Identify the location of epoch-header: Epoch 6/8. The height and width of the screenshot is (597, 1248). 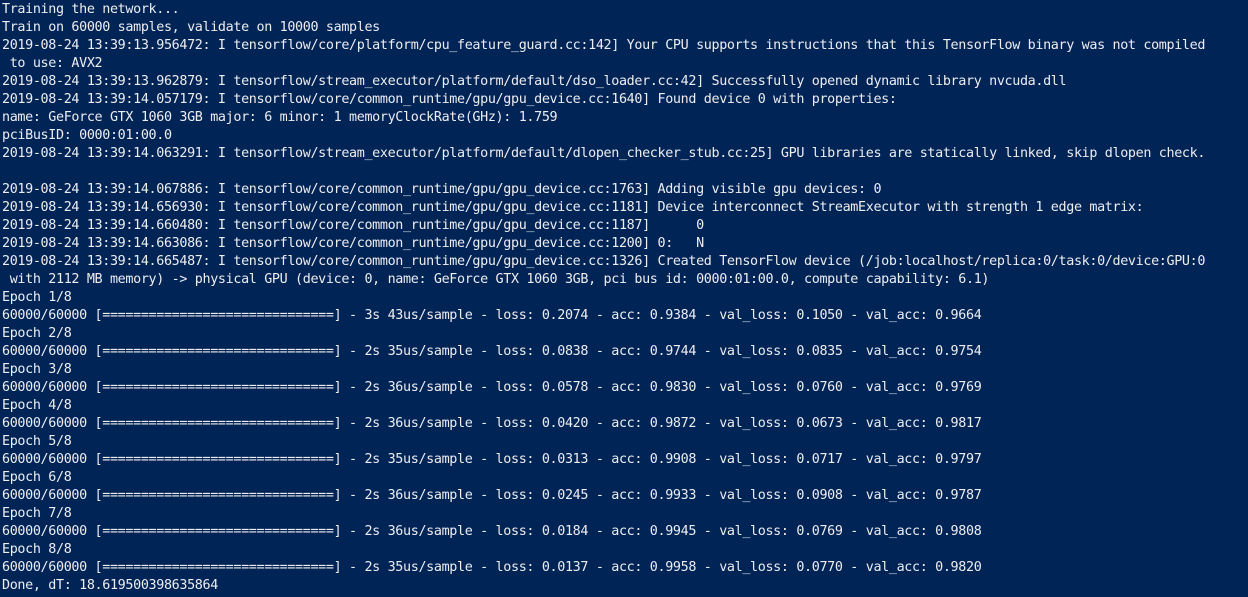
(37, 477).